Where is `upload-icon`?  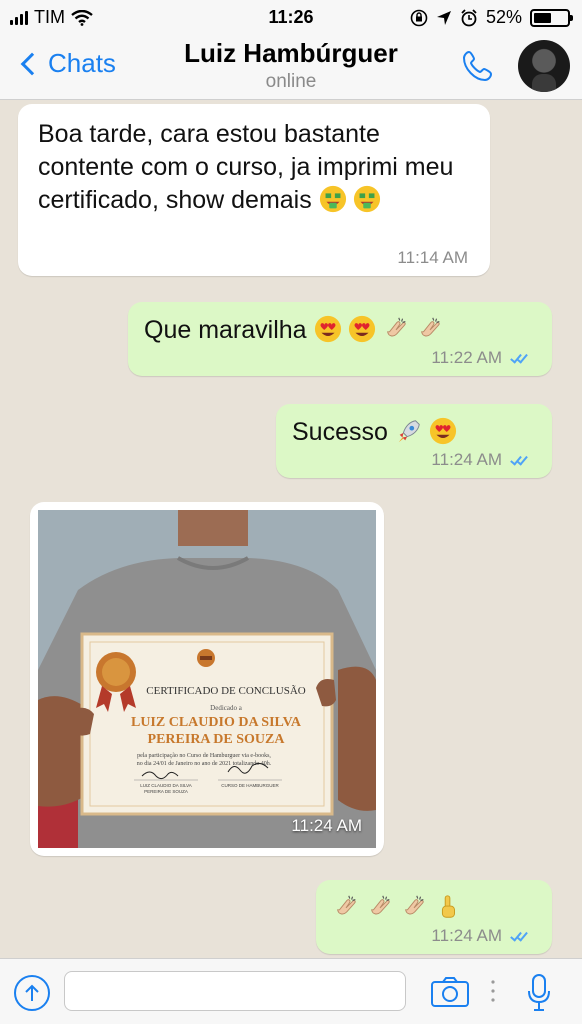 upload-icon is located at coordinates (32, 992).